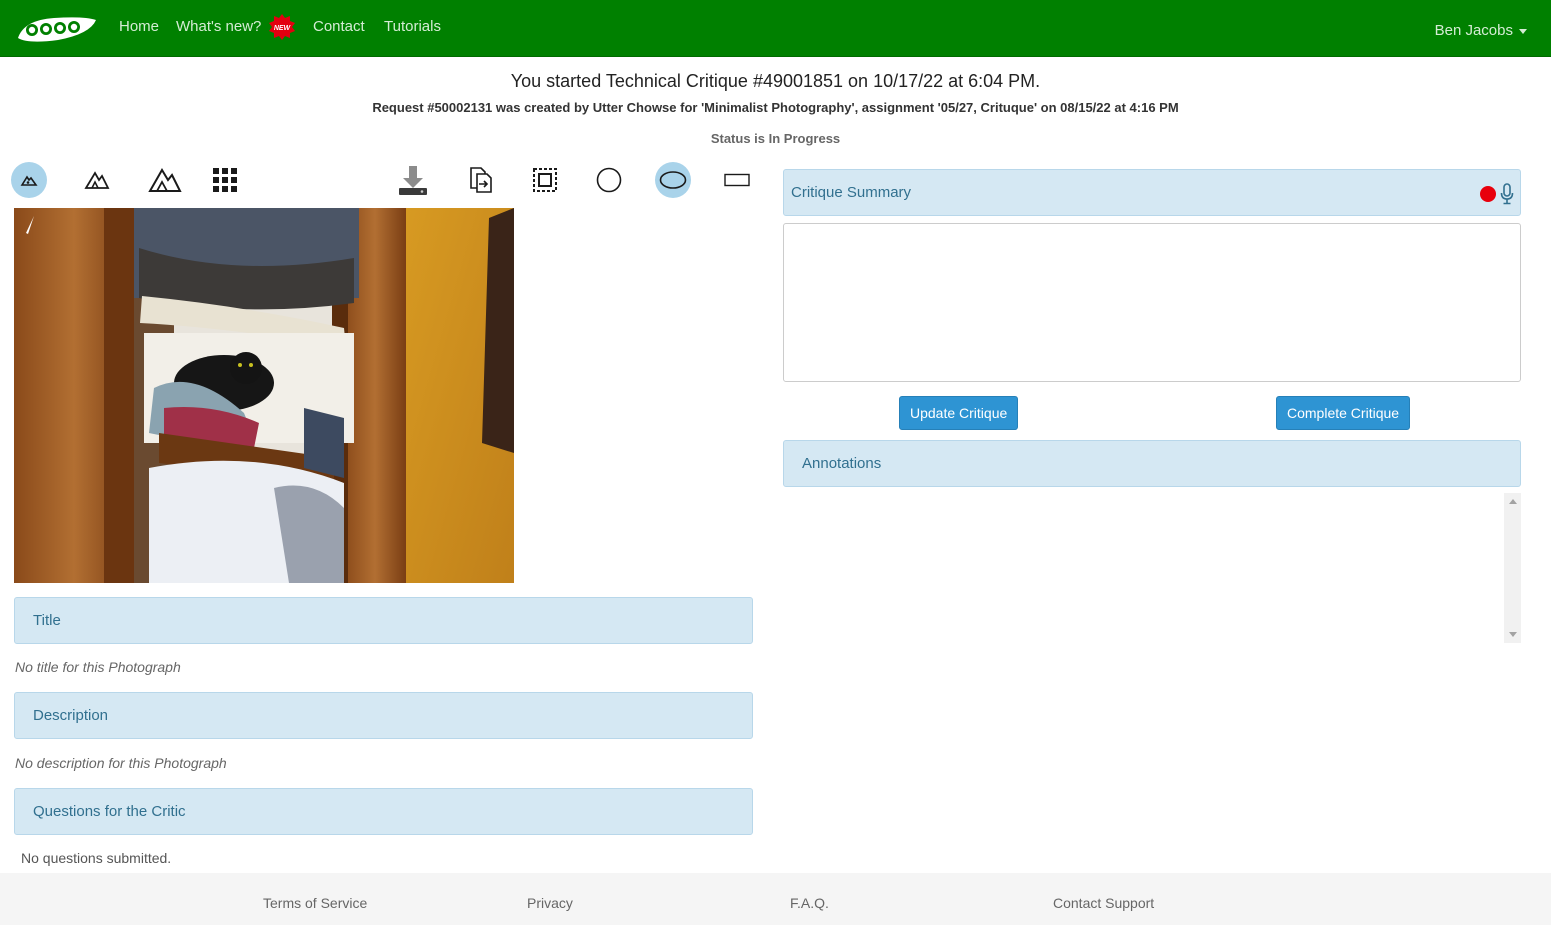 The width and height of the screenshot is (1551, 925). Describe the element at coordinates (1523, 31) in the screenshot. I see `caret-down-icon` at that location.